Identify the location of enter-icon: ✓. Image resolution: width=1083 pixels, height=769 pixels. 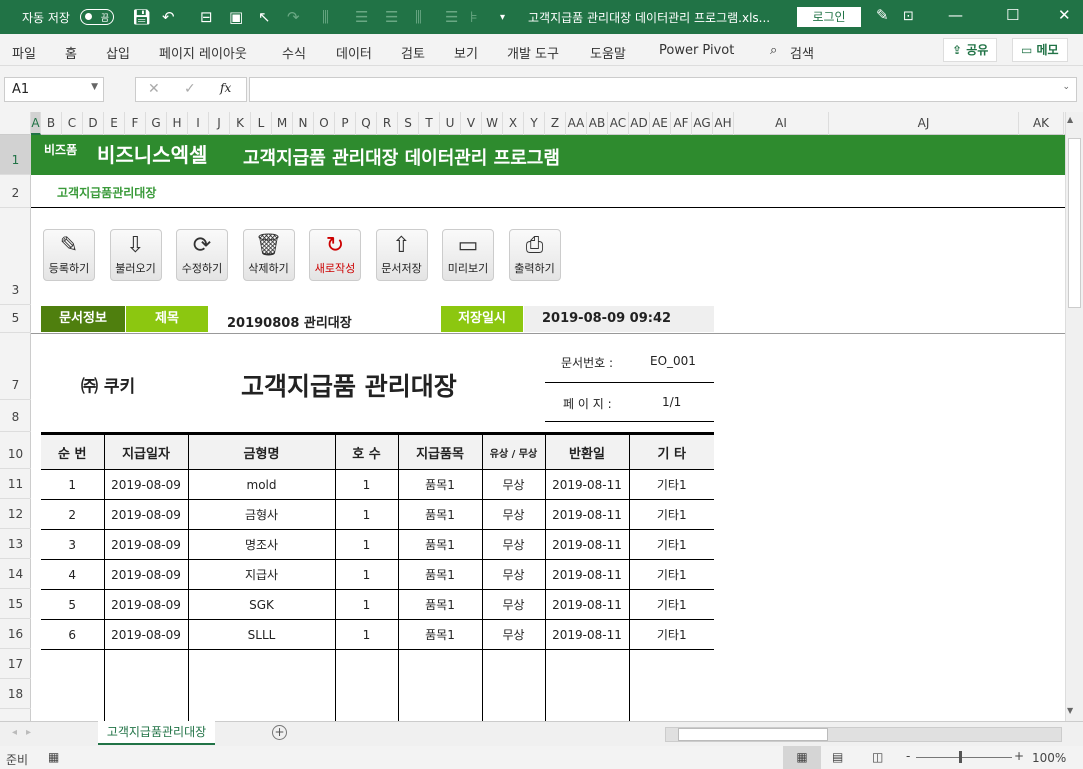
(190, 89).